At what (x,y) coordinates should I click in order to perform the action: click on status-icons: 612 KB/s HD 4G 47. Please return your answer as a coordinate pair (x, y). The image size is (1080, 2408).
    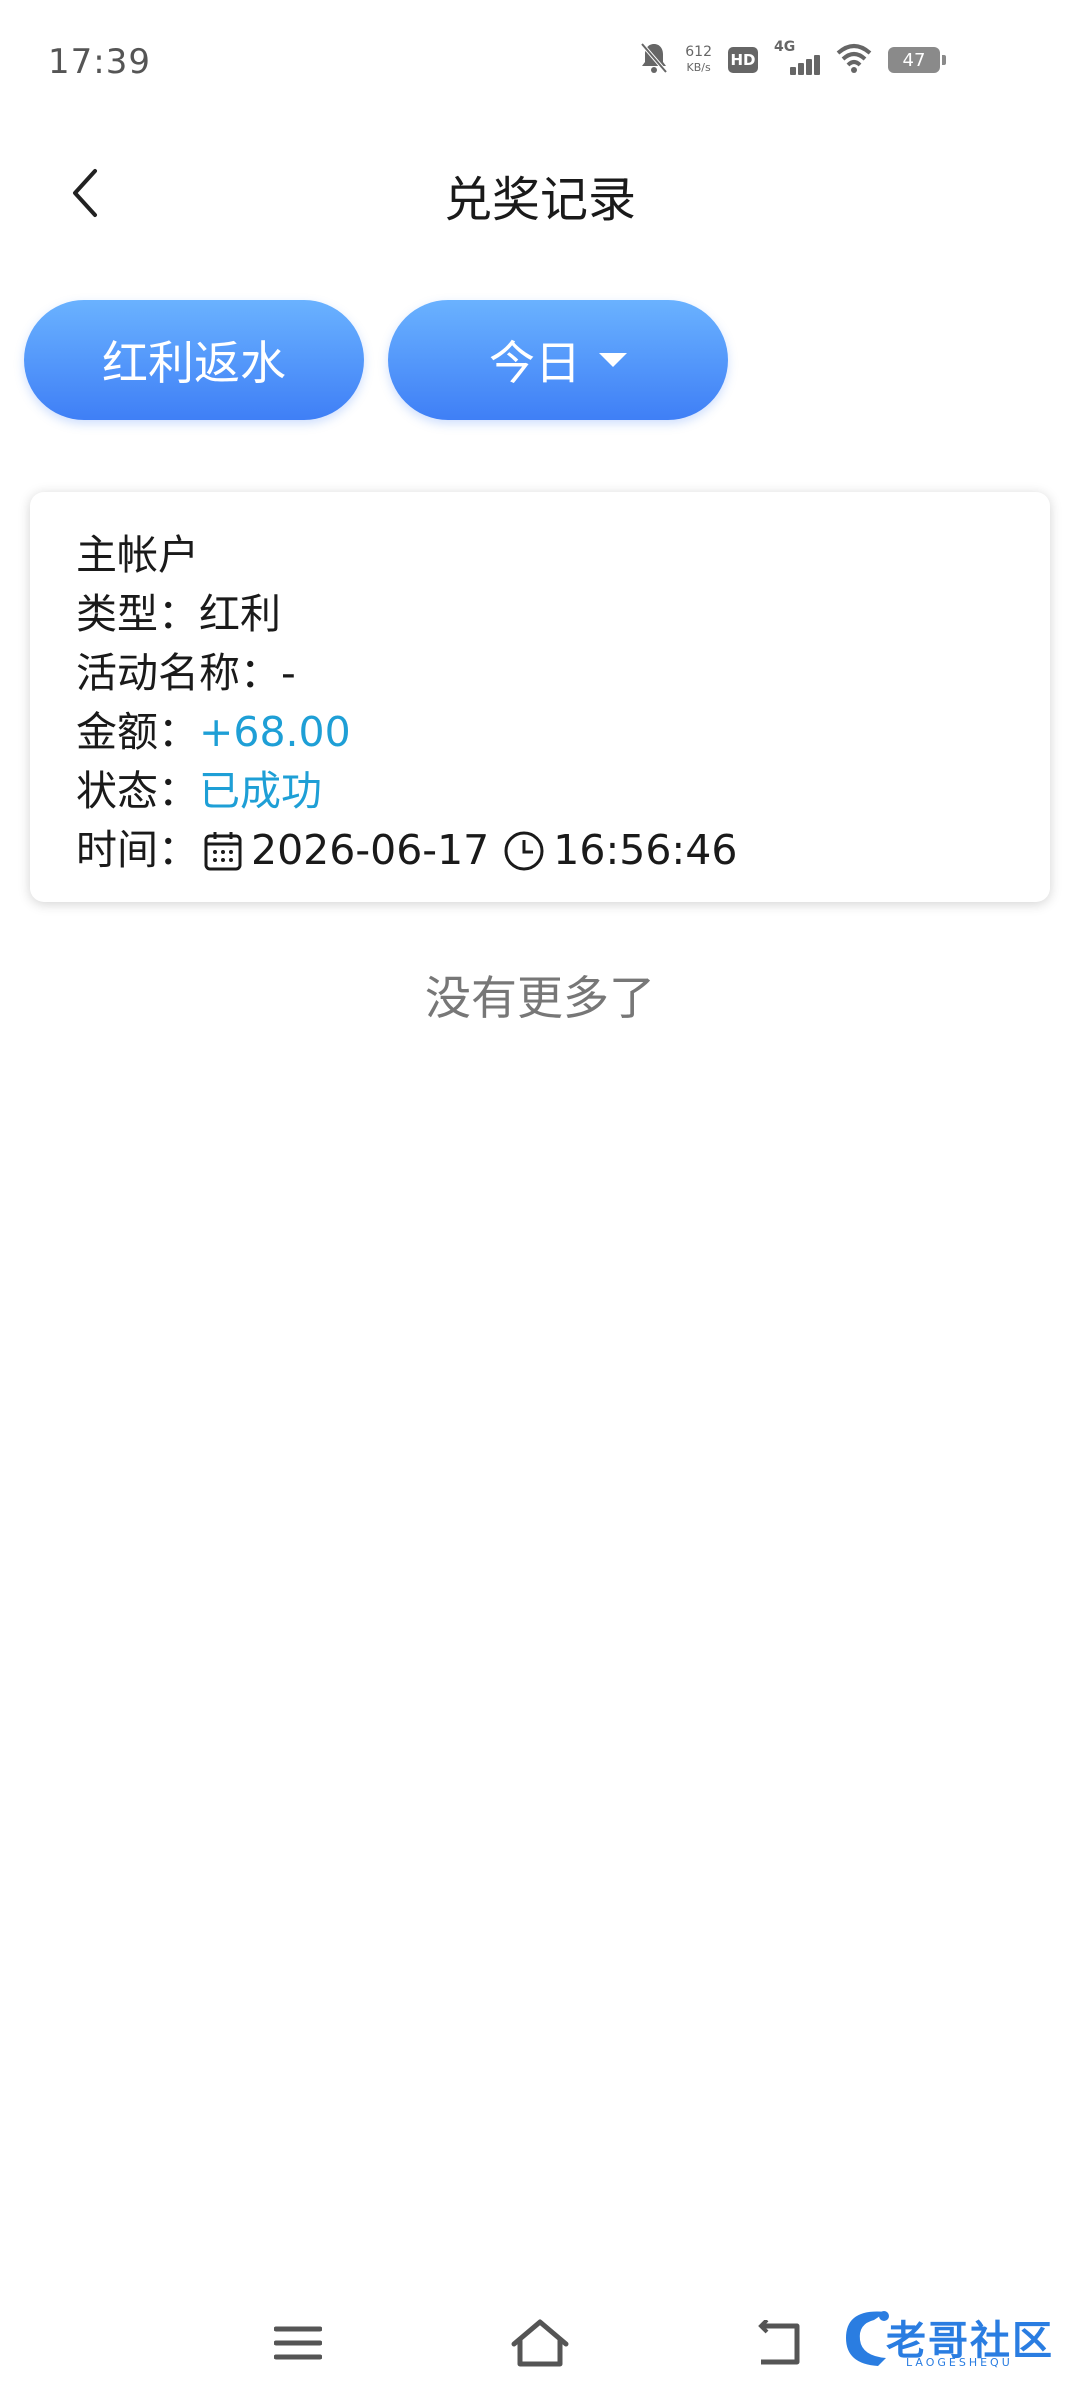
    Looking at the image, I should click on (792, 59).